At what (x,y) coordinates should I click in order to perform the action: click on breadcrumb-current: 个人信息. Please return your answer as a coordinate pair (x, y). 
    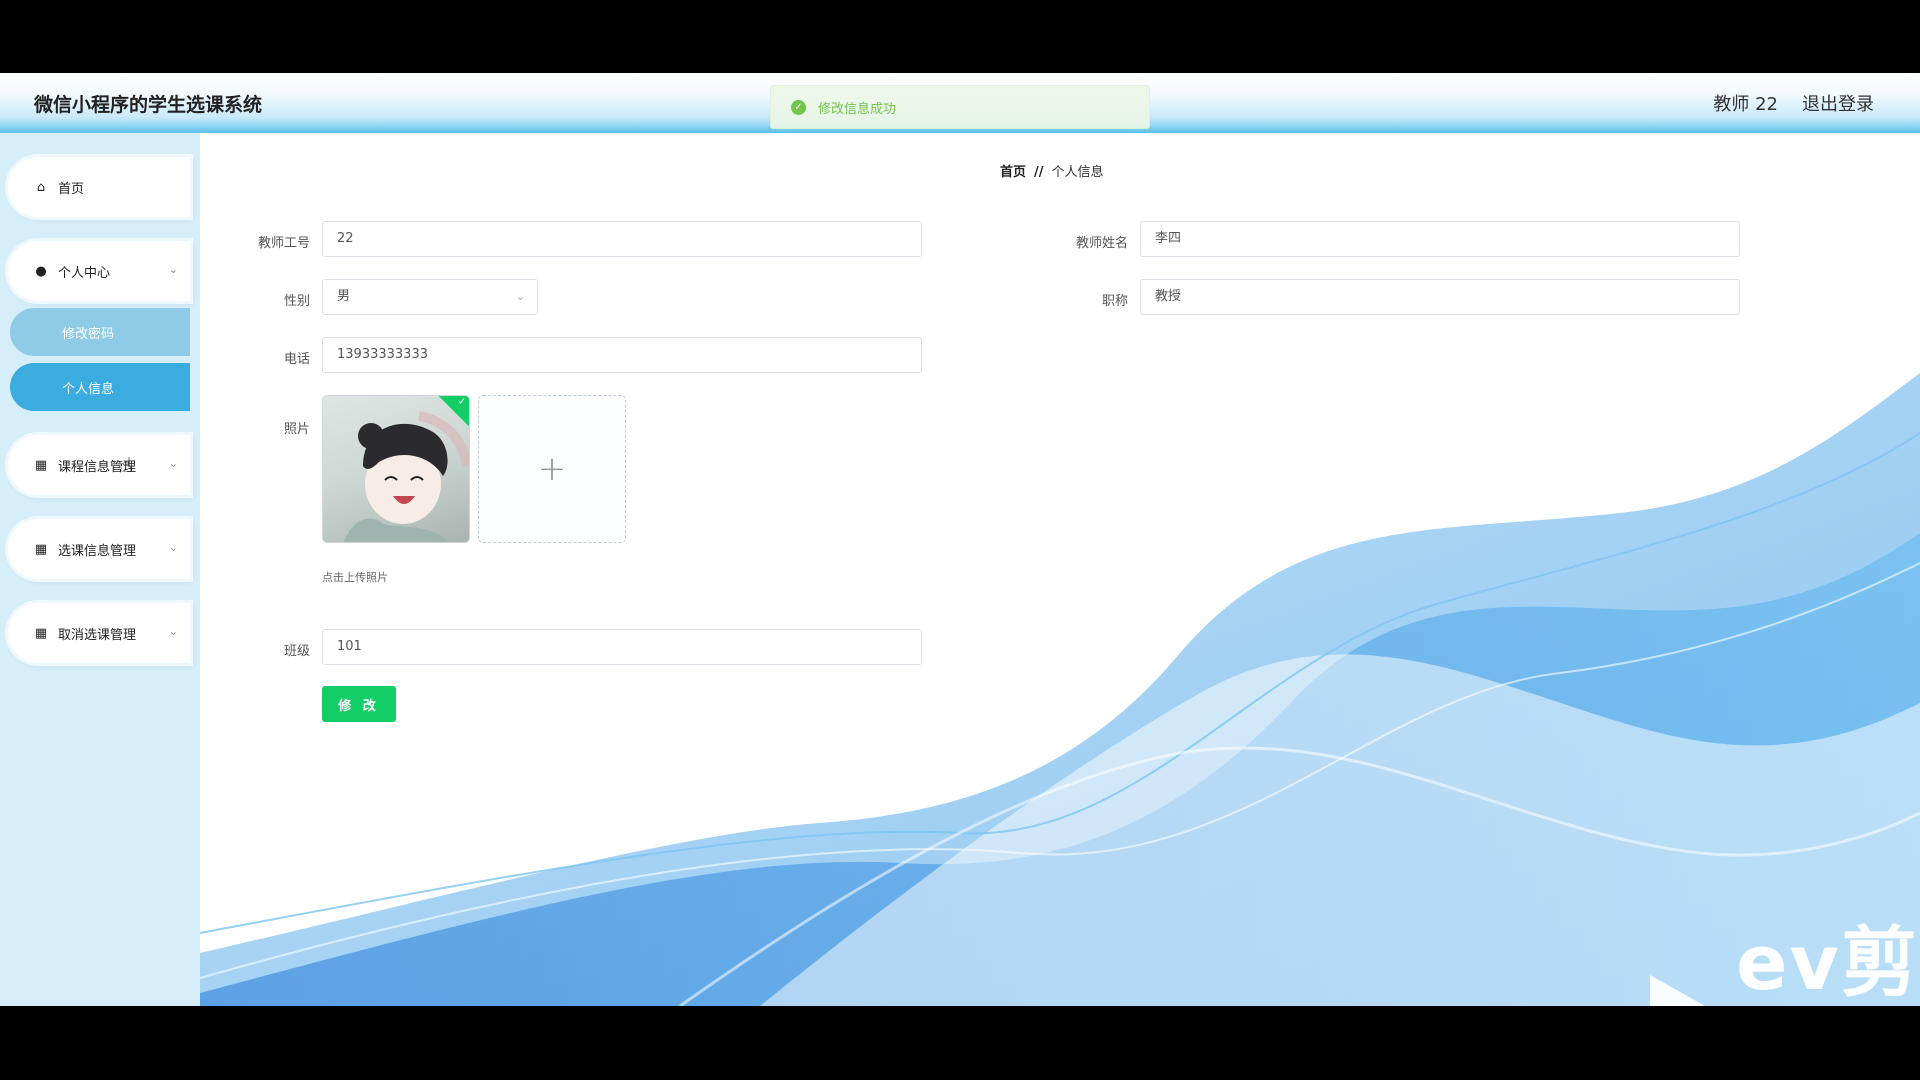
    Looking at the image, I should click on (1077, 172).